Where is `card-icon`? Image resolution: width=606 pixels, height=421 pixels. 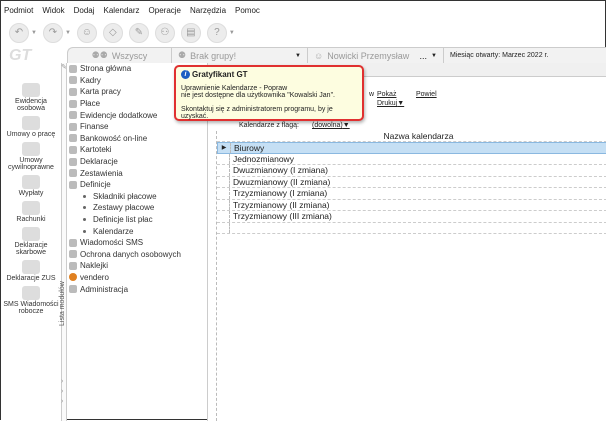
card-icon is located at coordinates (73, 91).